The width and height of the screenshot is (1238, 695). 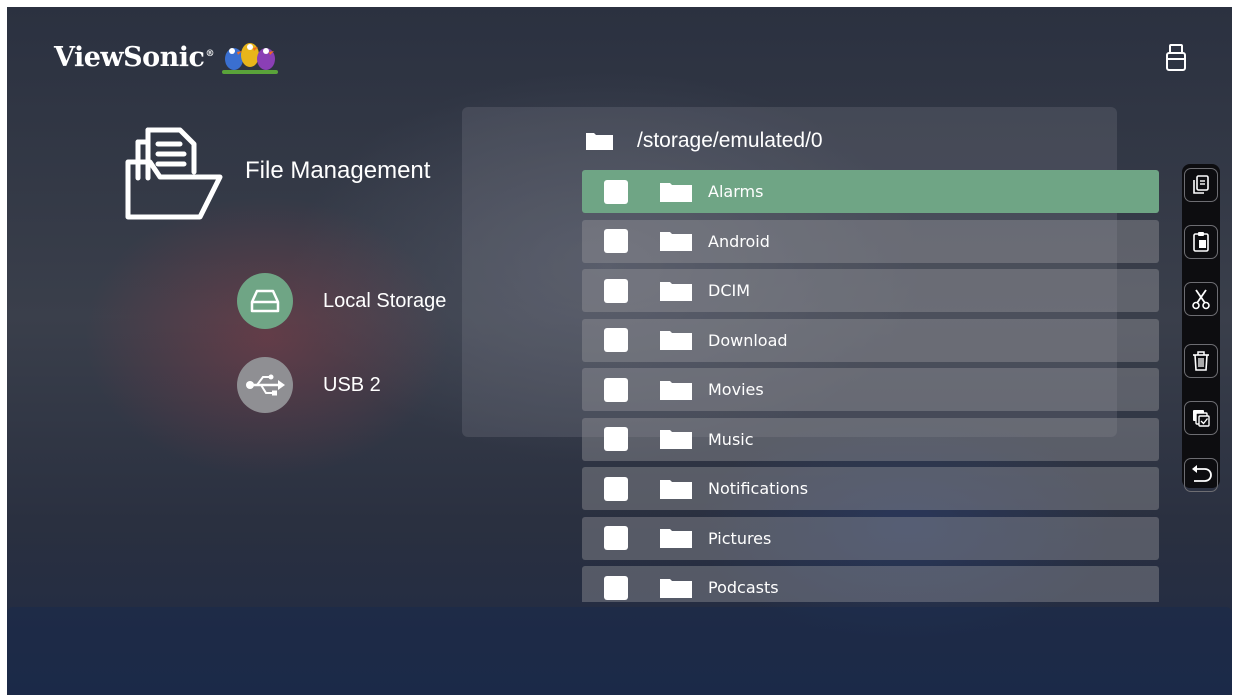 What do you see at coordinates (736, 389) in the screenshot?
I see `file-name: Movies` at bounding box center [736, 389].